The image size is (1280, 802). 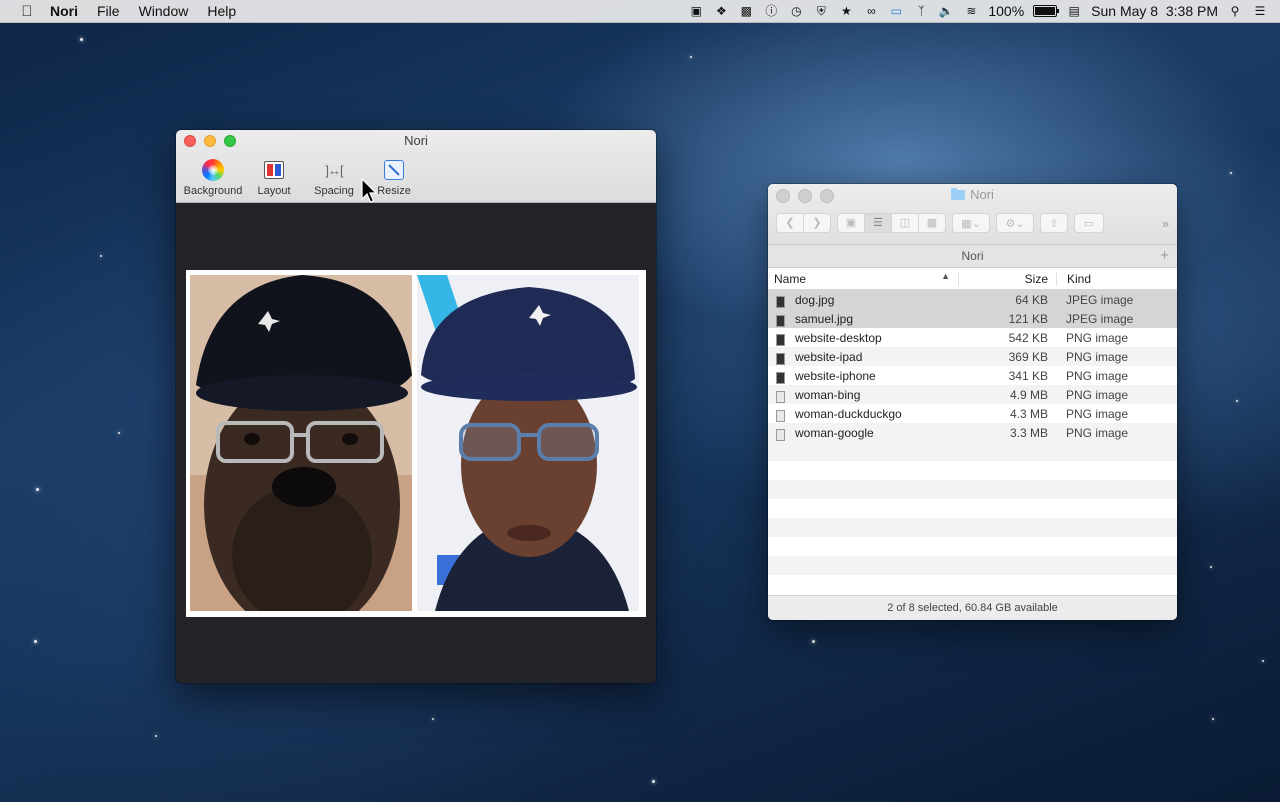 I want to click on menu-app-name: Nori, so click(x=64, y=11).